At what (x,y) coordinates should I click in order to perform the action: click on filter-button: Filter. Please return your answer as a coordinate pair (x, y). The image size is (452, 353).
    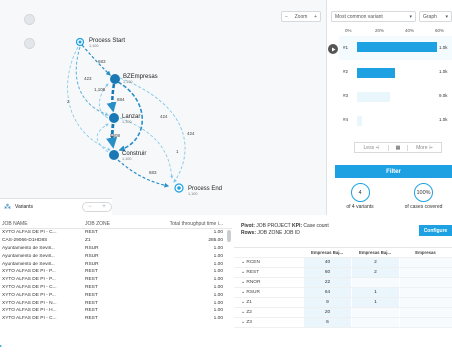
    Looking at the image, I should click on (393, 171).